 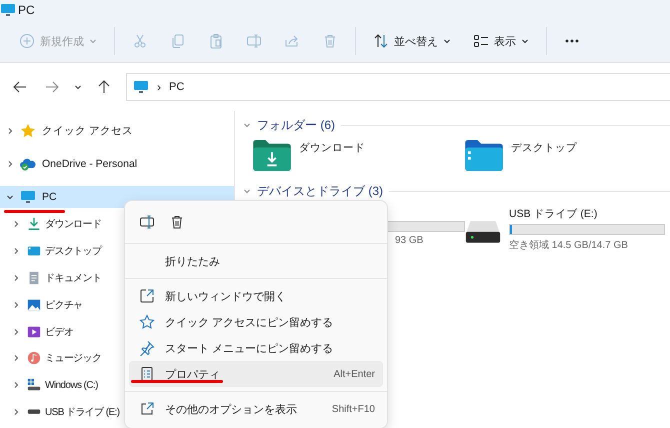 I want to click on open-window-icon, so click(x=147, y=296).